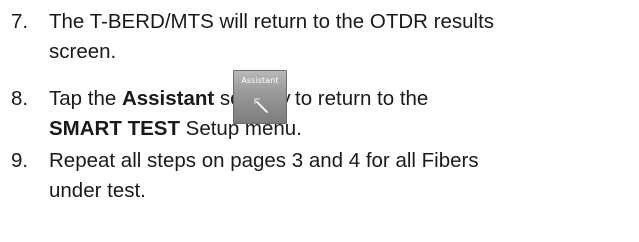 This screenshot has width=639, height=242. I want to click on step-text-line: under test., so click(97, 190).